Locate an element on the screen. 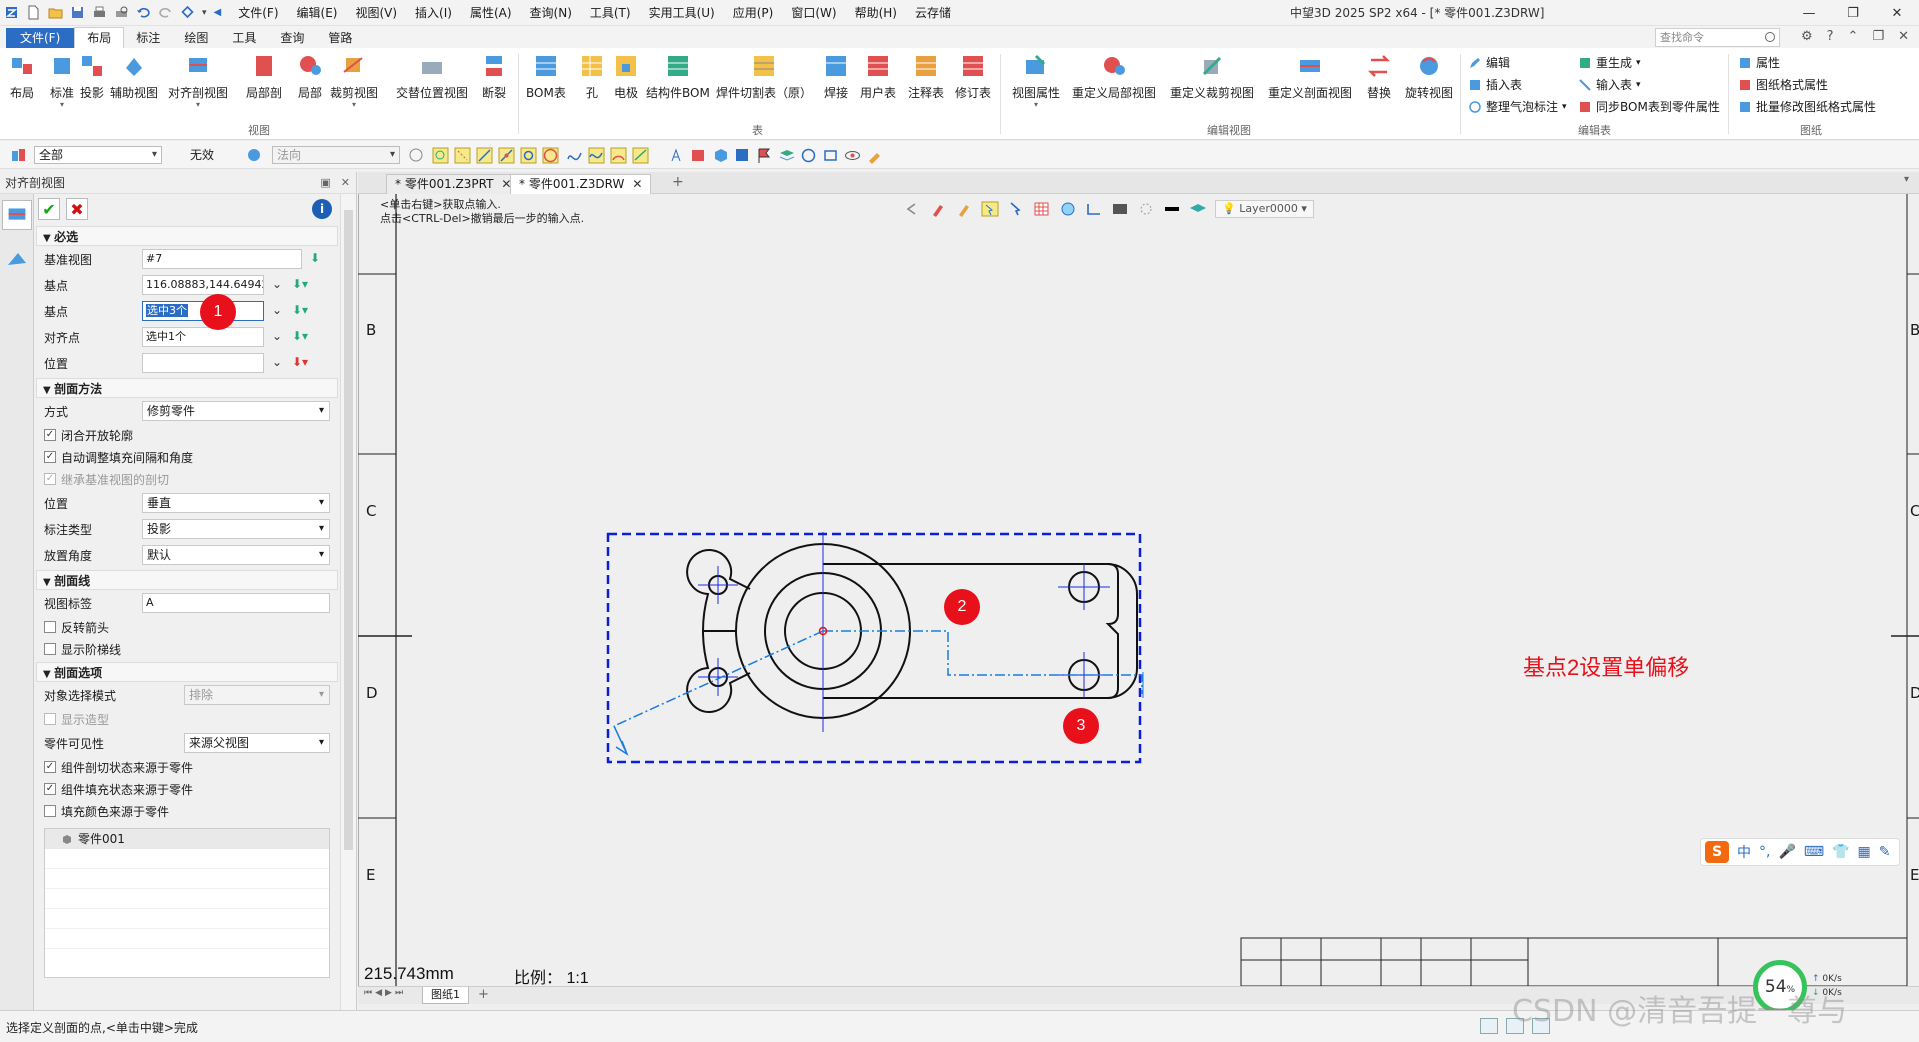 The width and height of the screenshot is (1919, 1042). qa-back-icon: ◀ is located at coordinates (218, 12).